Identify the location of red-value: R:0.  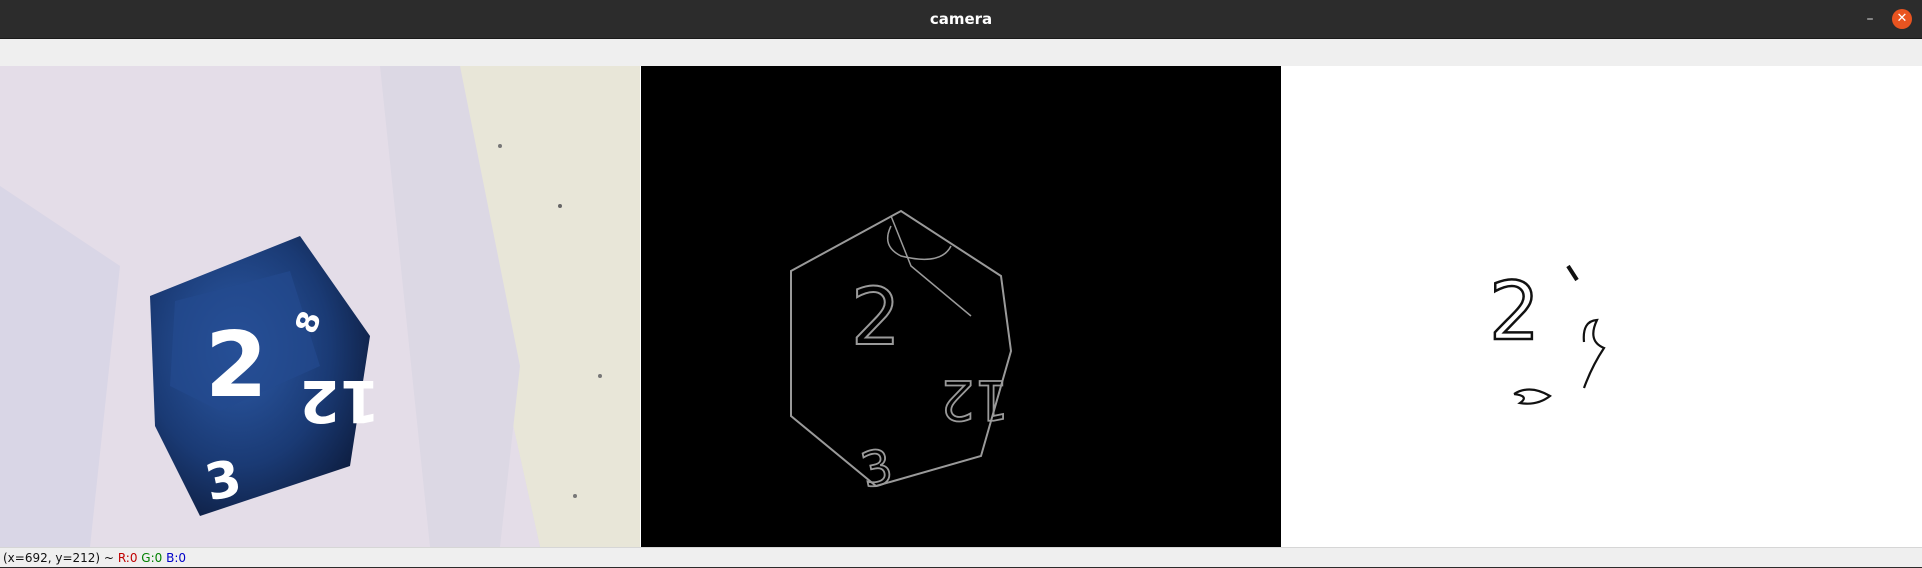
(127, 558).